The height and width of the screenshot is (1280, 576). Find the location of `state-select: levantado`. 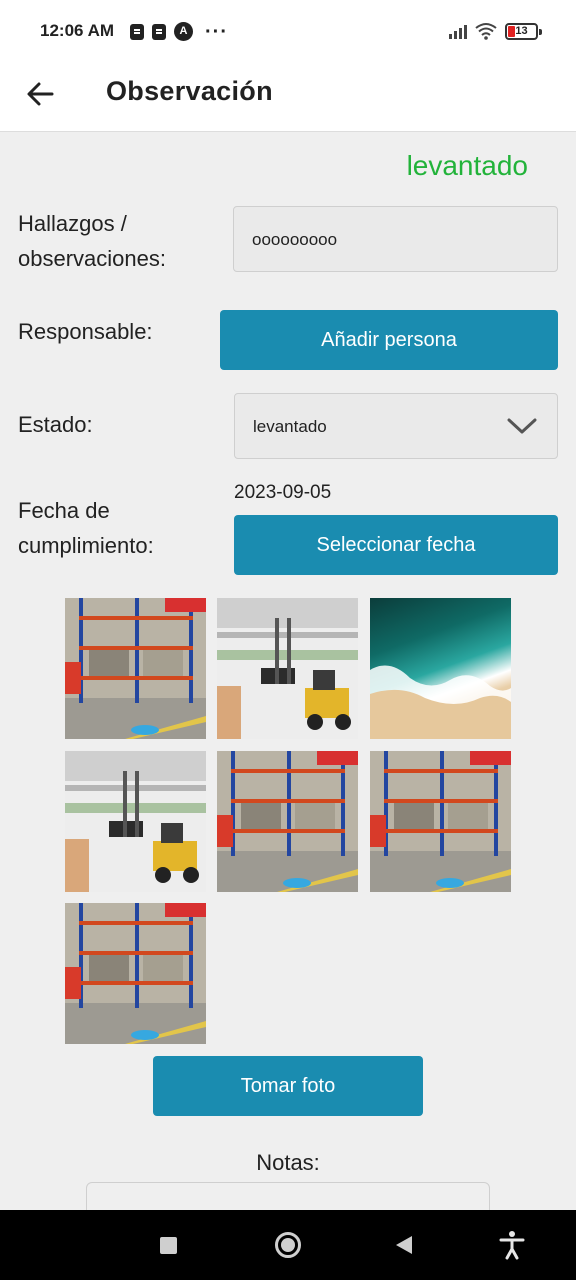

state-select: levantado is located at coordinates (396, 426).